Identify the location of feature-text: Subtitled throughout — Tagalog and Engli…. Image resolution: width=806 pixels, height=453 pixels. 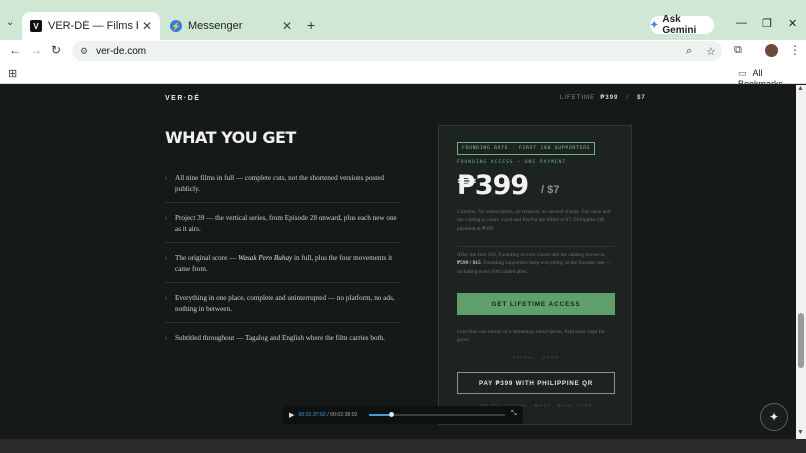
(280, 338).